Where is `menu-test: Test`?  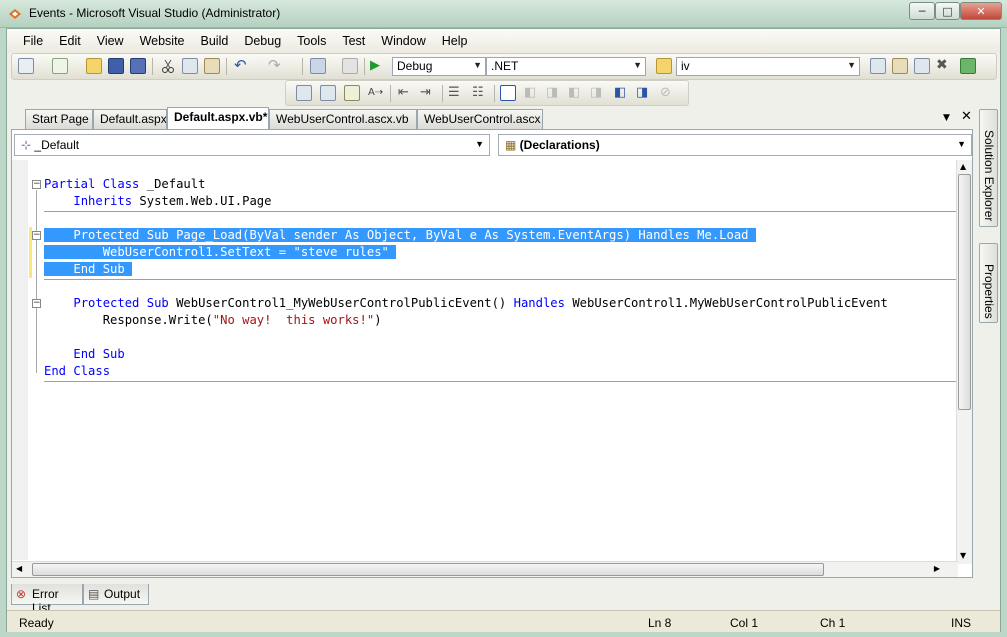
menu-test: Test is located at coordinates (353, 41).